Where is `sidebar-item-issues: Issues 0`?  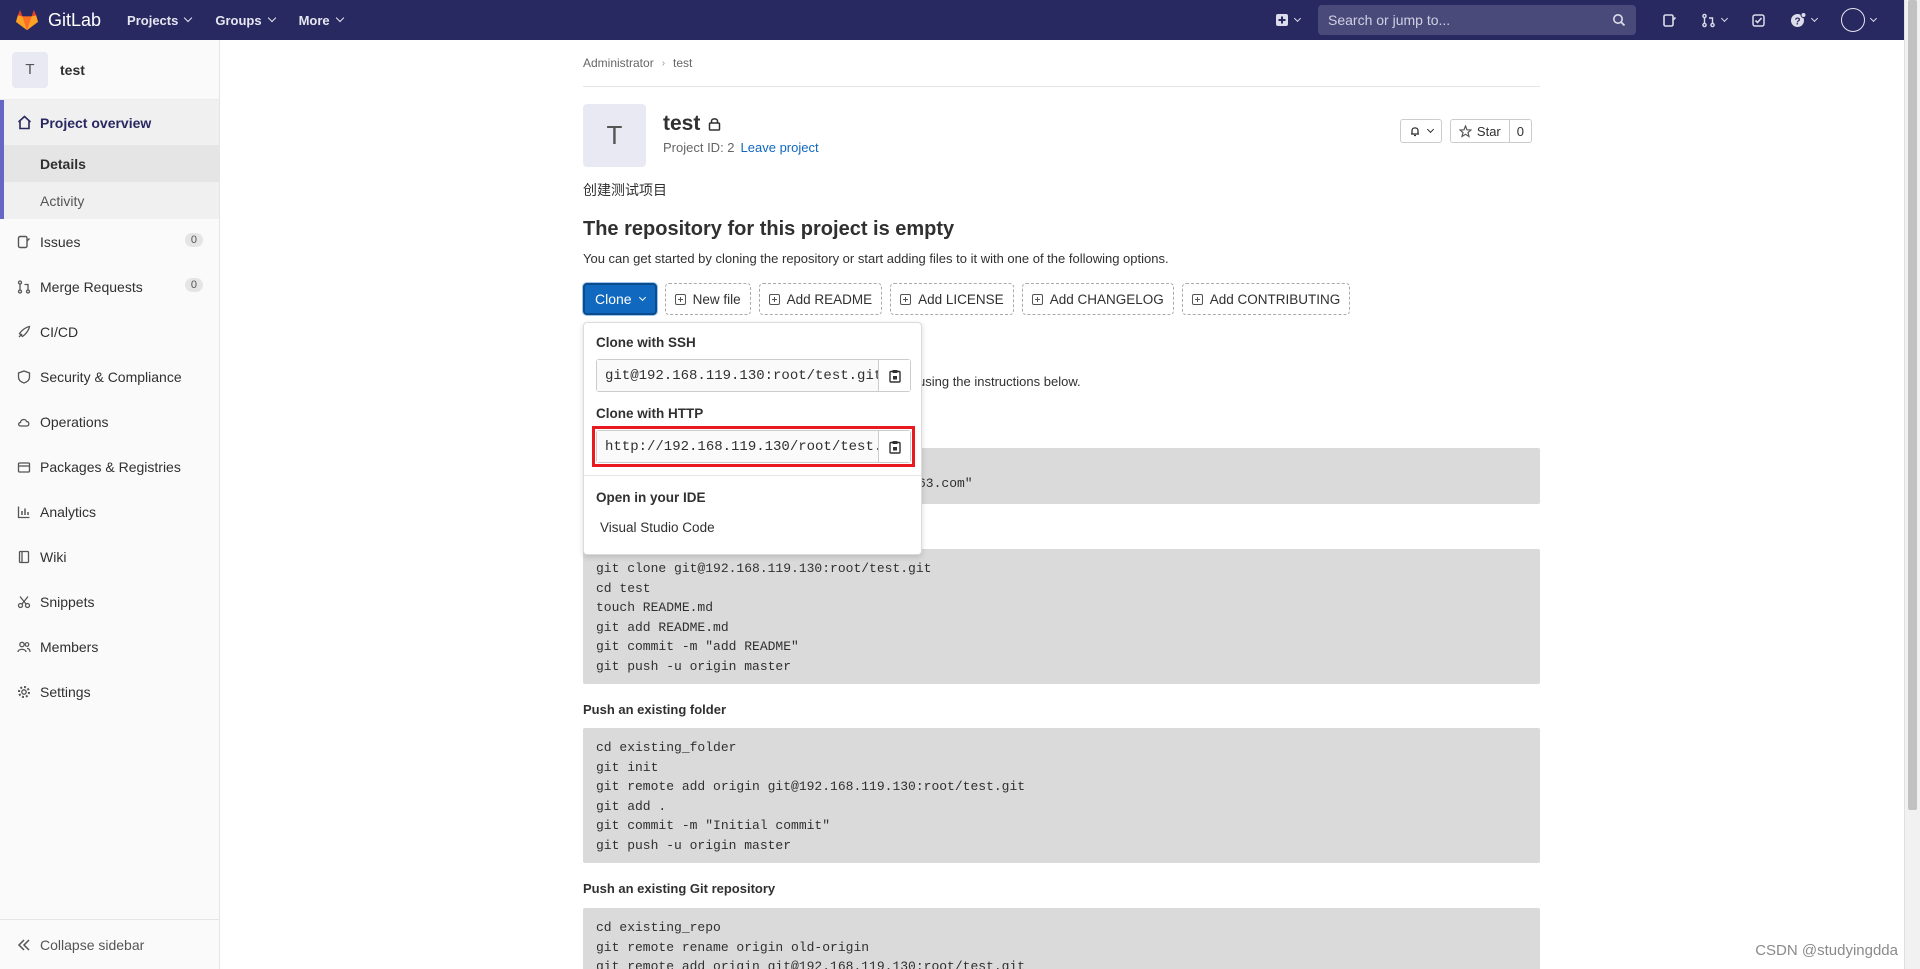 sidebar-item-issues: Issues 0 is located at coordinates (109, 241).